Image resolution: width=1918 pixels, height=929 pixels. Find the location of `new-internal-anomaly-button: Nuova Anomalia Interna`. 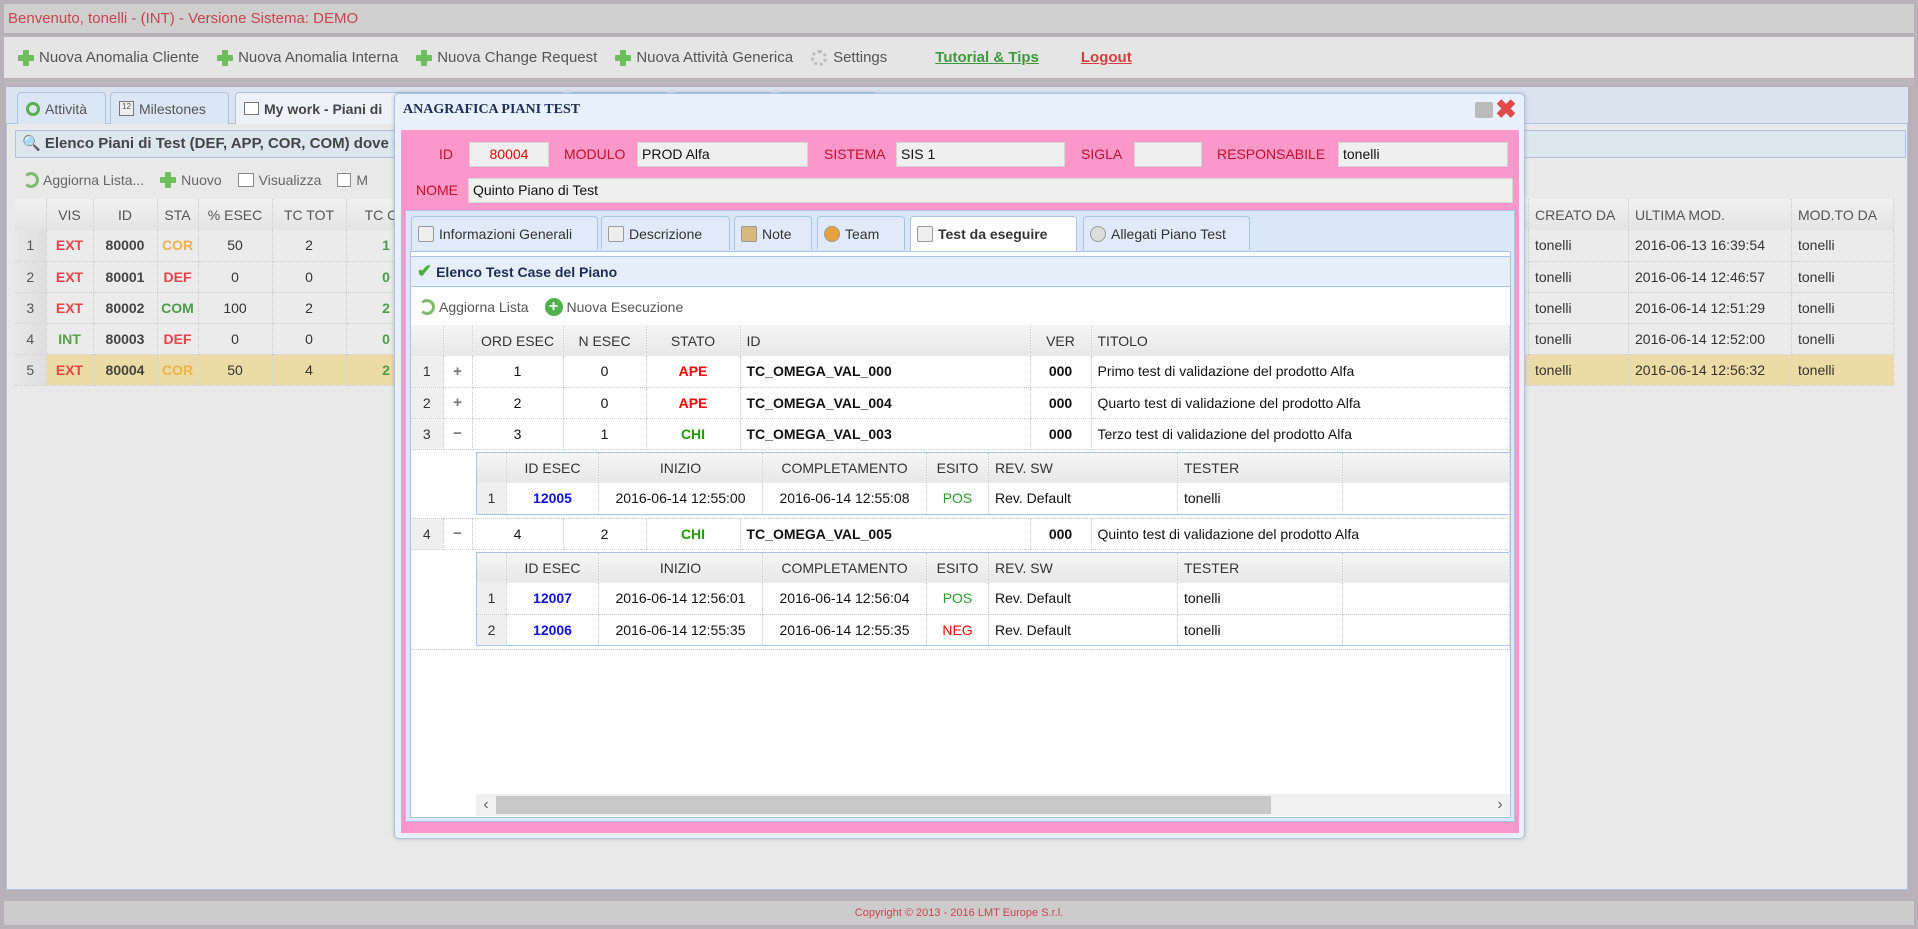

new-internal-anomaly-button: Nuova Anomalia Interna is located at coordinates (307, 57).